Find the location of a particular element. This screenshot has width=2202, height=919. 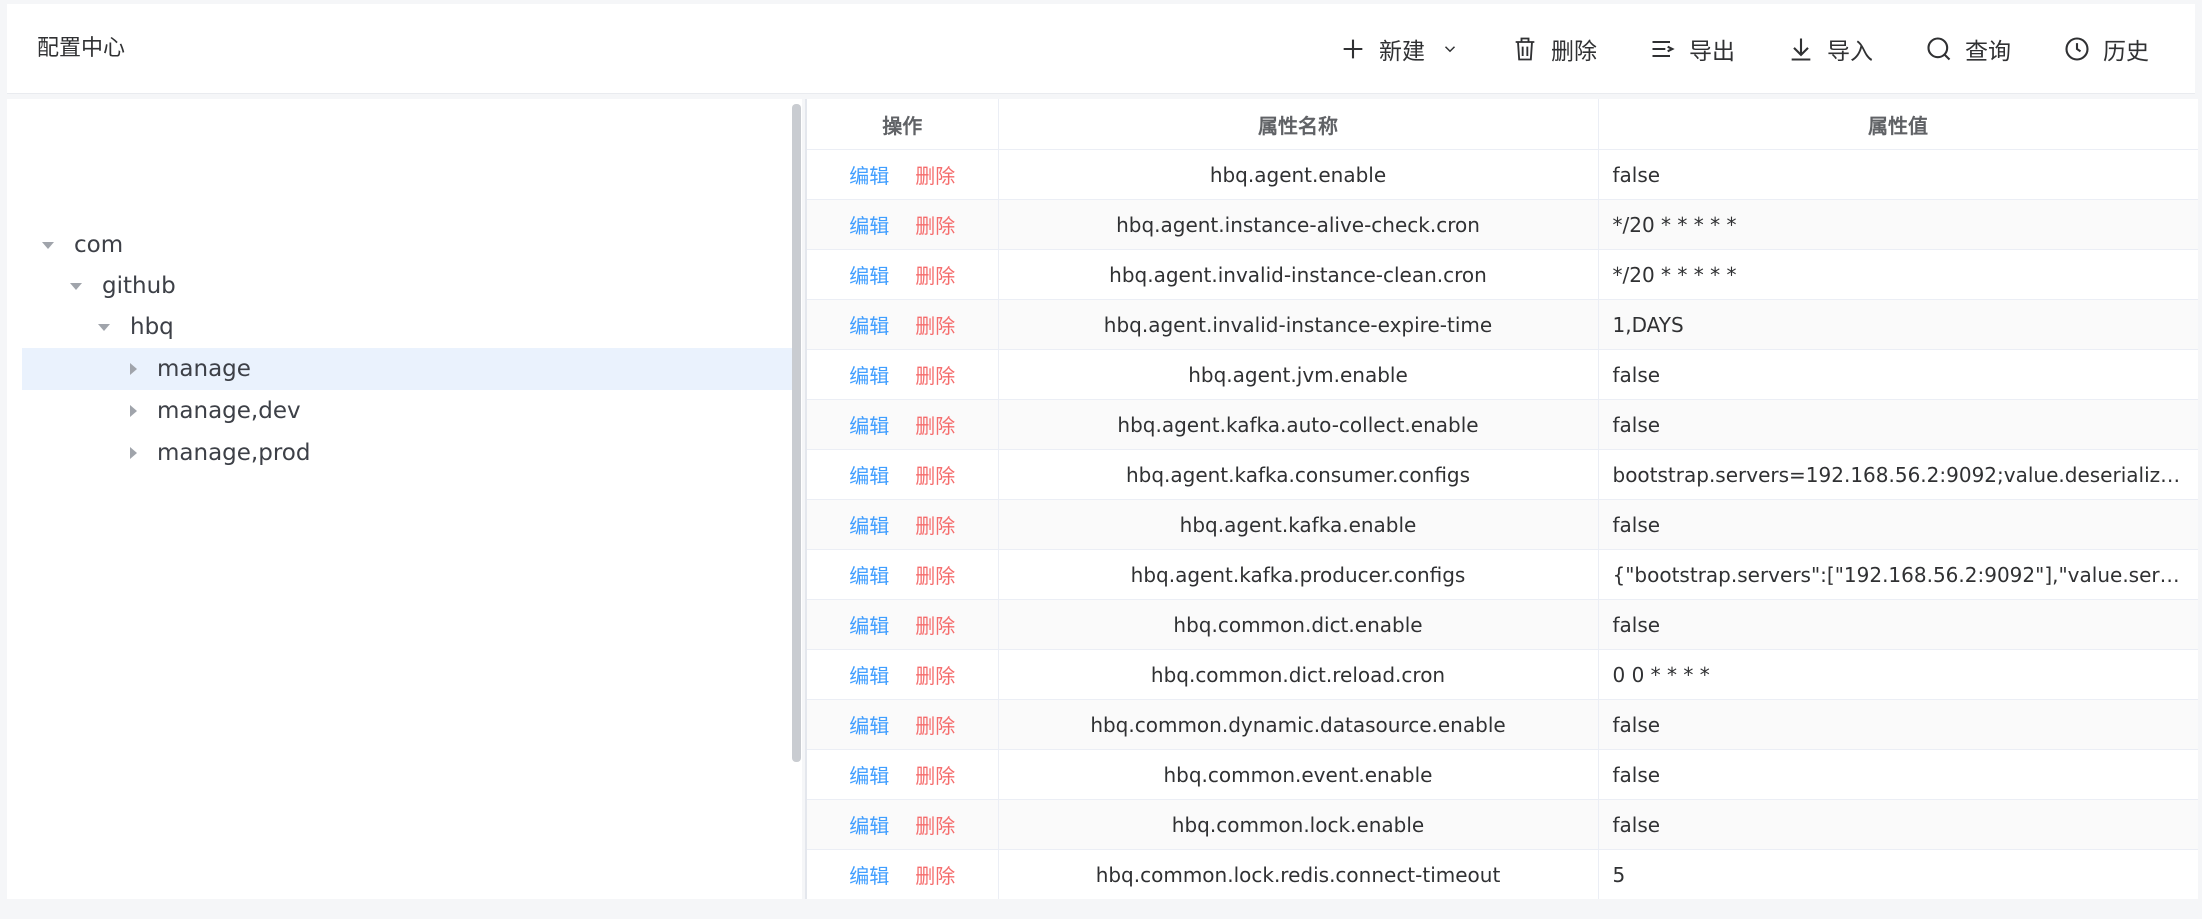

property-name-cell: hbq.common.lock.enable is located at coordinates (1298, 824).